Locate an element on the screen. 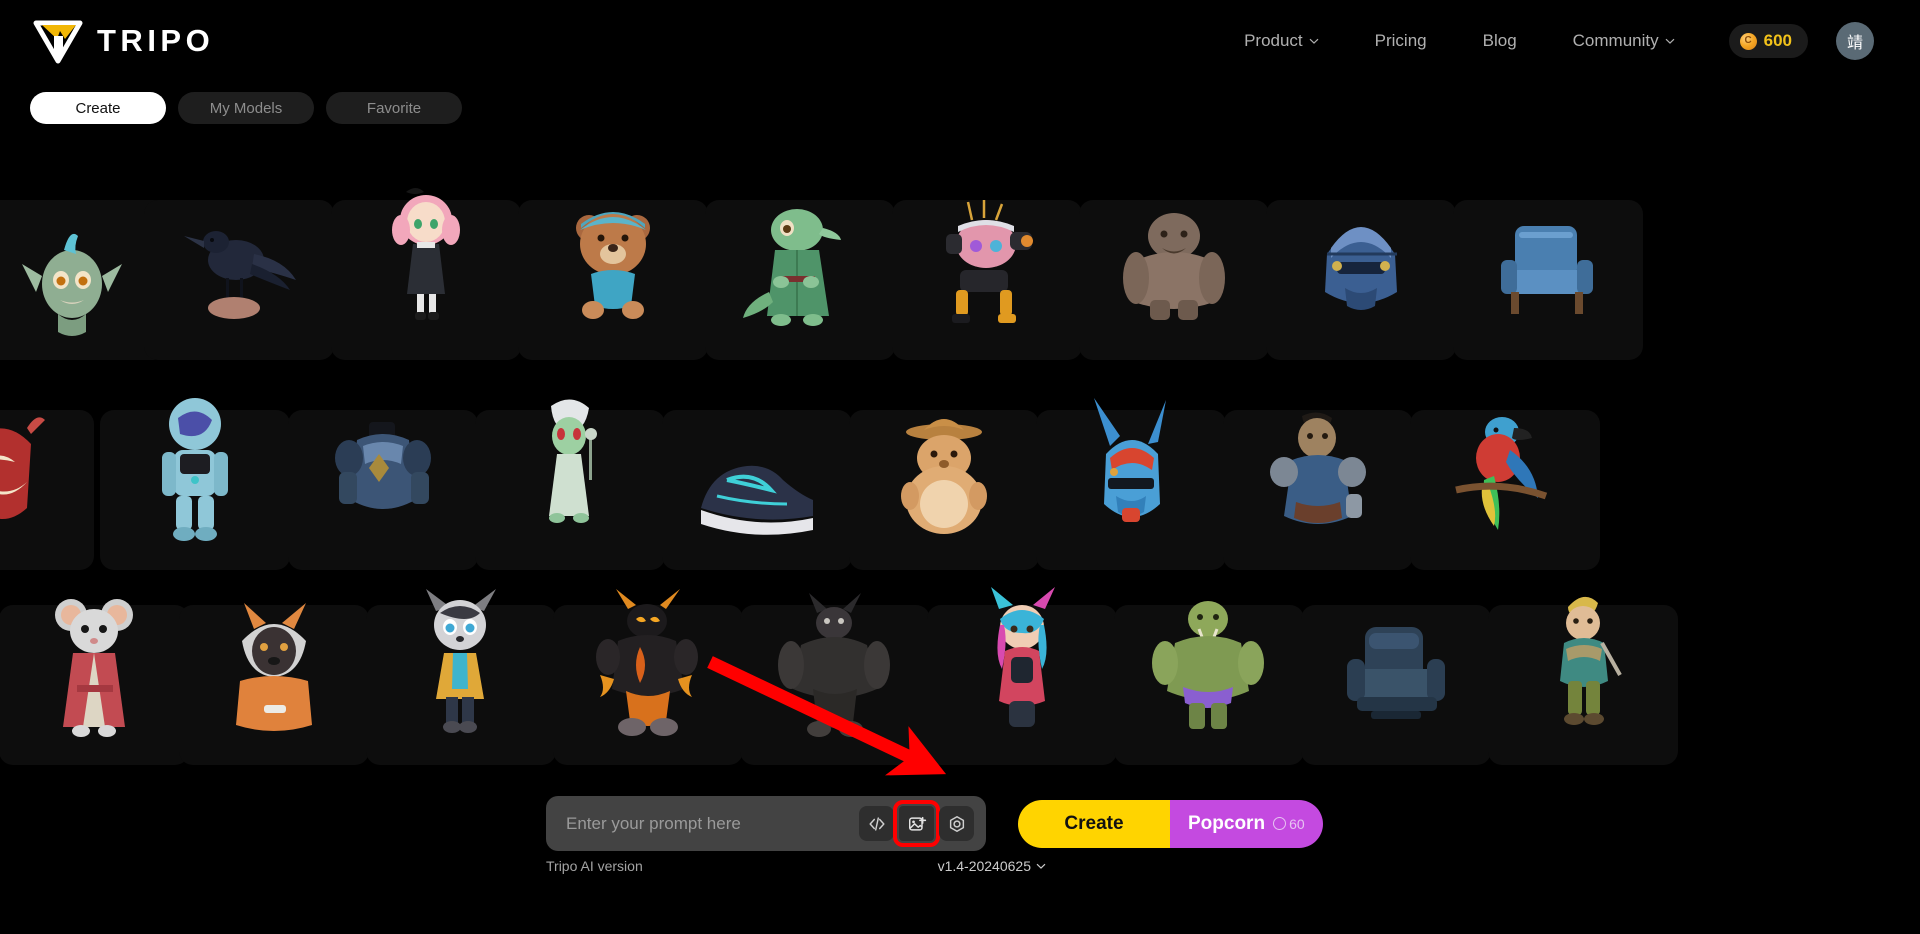  model-card-blue-mech-helm is located at coordinates (1131, 484).